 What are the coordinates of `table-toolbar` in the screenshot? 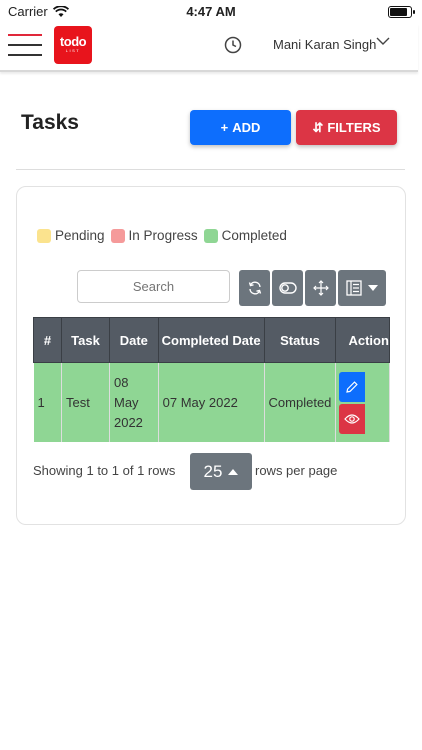 It's located at (312, 288).